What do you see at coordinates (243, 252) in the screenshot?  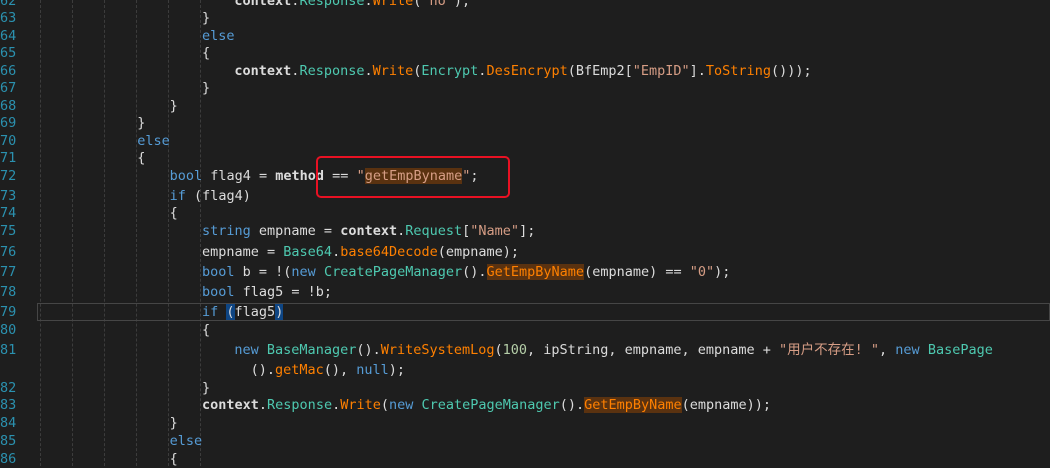 I see `code-token: empname =` at bounding box center [243, 252].